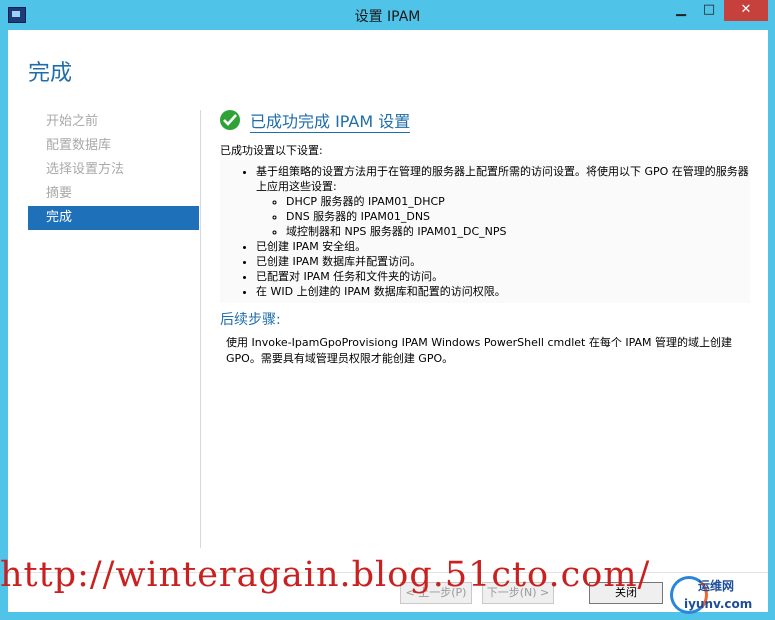 This screenshot has height=620, width=775. I want to click on success-row: 已成功完成 IPAM 设置, so click(485, 121).